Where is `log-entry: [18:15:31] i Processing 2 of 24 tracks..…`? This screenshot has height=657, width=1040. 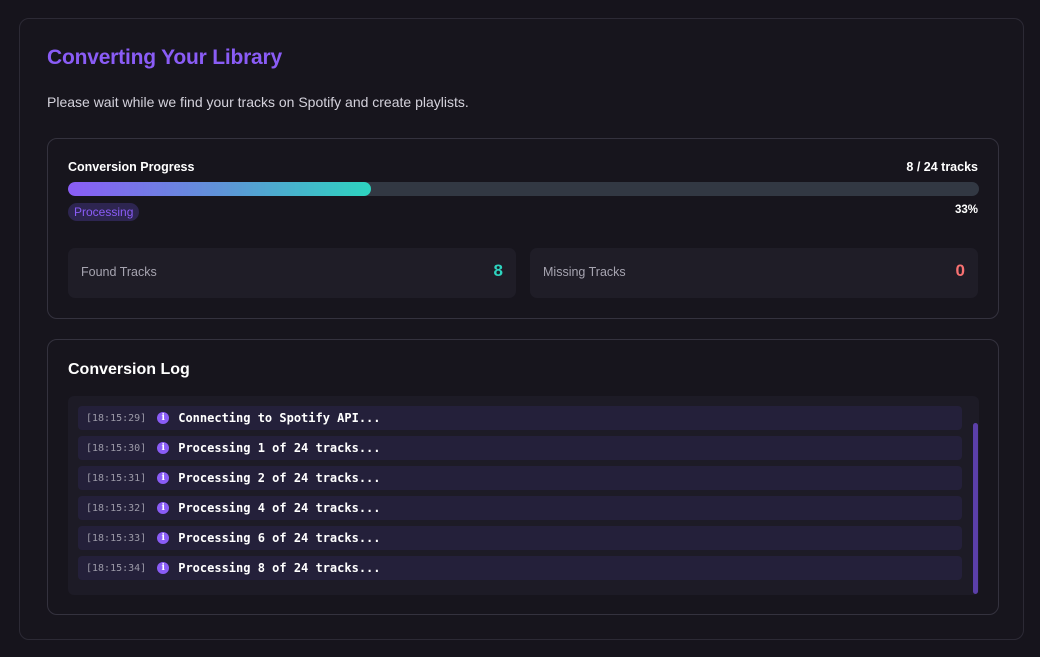
log-entry: [18:15:31] i Processing 2 of 24 tracks..… is located at coordinates (520, 478).